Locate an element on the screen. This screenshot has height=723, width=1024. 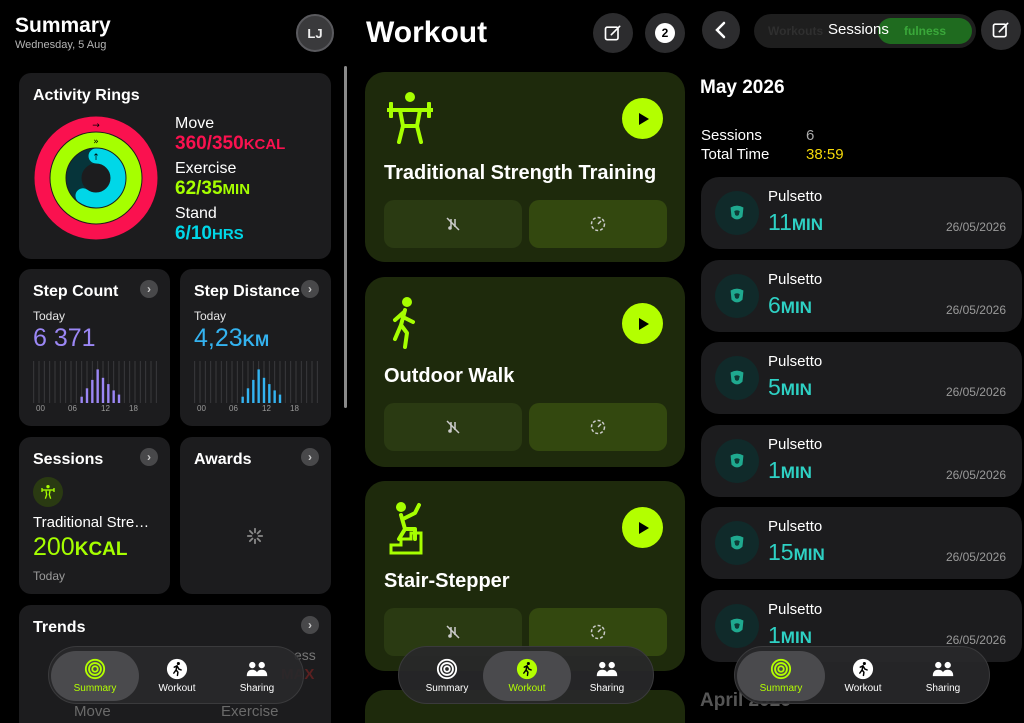
count-badge: 2 is located at coordinates (665, 33).